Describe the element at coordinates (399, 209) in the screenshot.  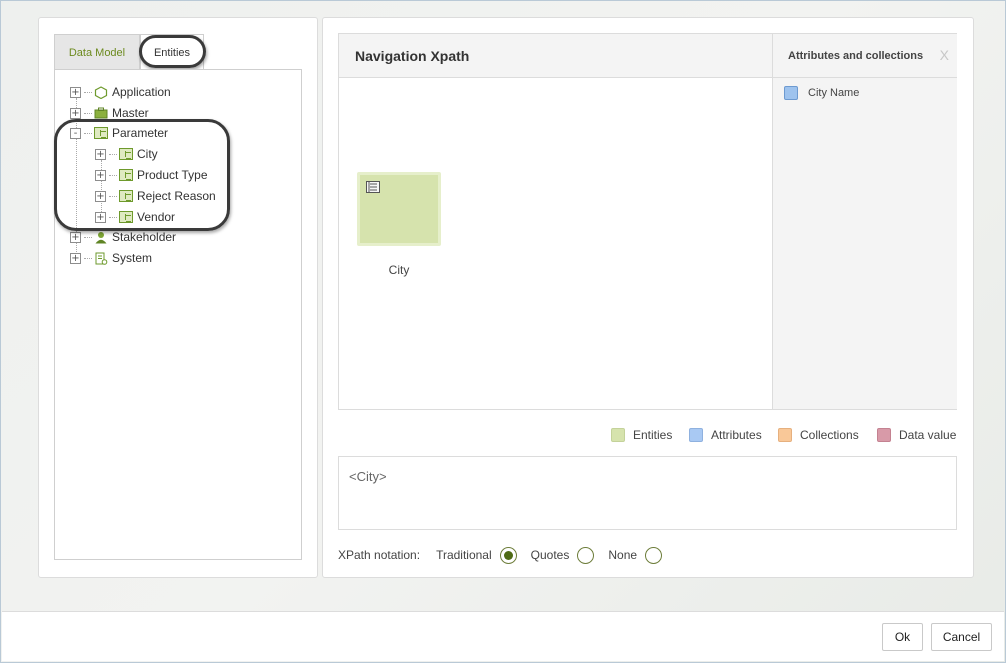
I see `entity-node-city` at that location.